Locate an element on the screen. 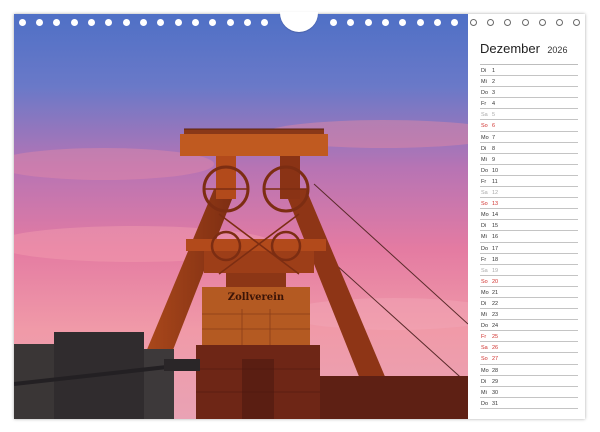 The height and width of the screenshot is (432, 600). day-number: 6 is located at coordinates (494, 126).